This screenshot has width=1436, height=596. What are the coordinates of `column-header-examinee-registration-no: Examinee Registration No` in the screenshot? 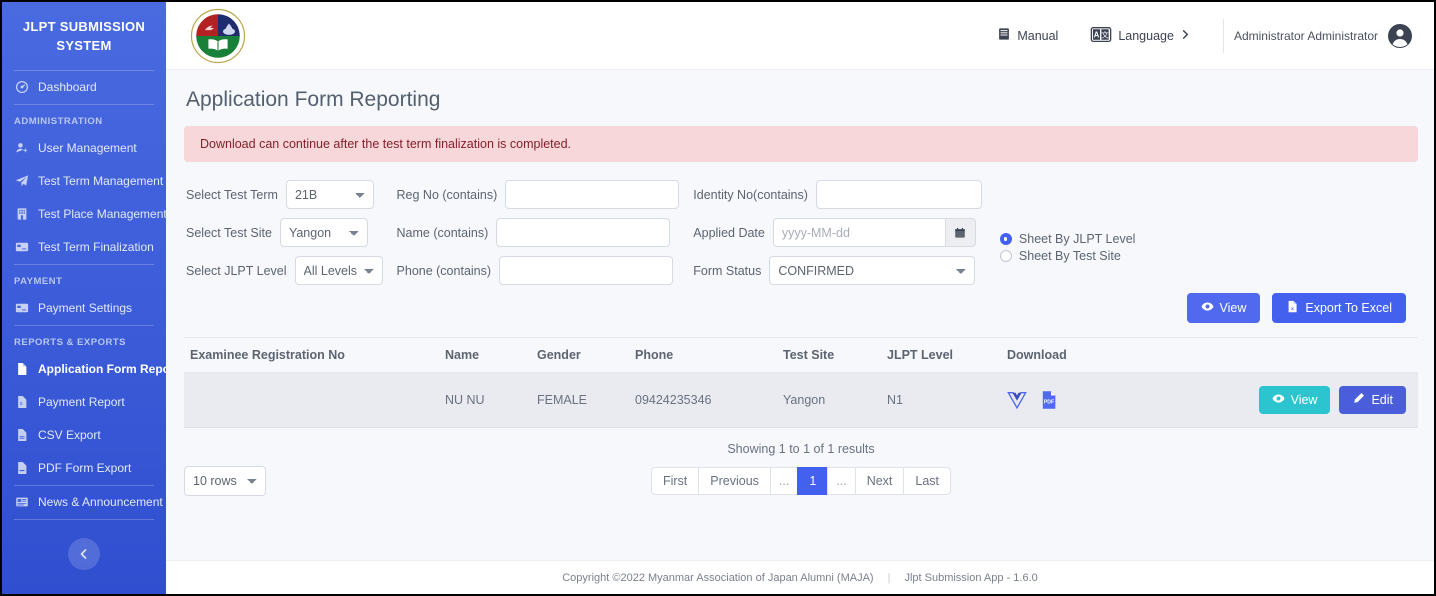 It's located at (311, 355).